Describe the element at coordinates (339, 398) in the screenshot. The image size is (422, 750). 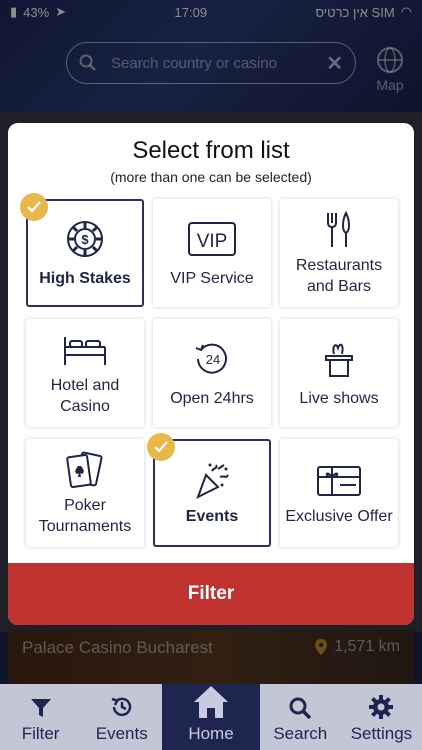
I see `option-label: Live shows` at that location.